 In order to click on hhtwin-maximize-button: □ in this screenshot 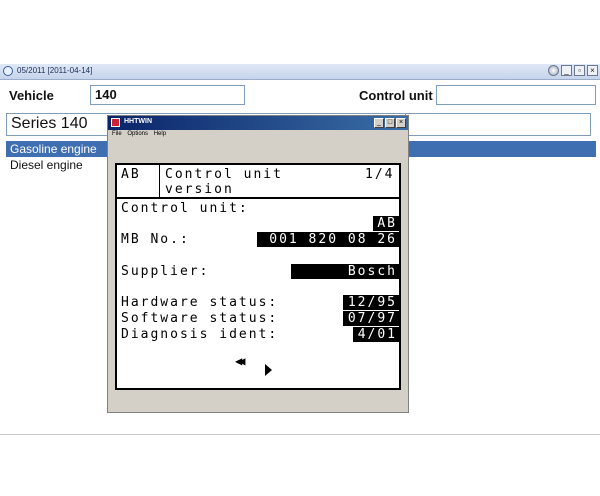, I will do `click(390, 123)`.